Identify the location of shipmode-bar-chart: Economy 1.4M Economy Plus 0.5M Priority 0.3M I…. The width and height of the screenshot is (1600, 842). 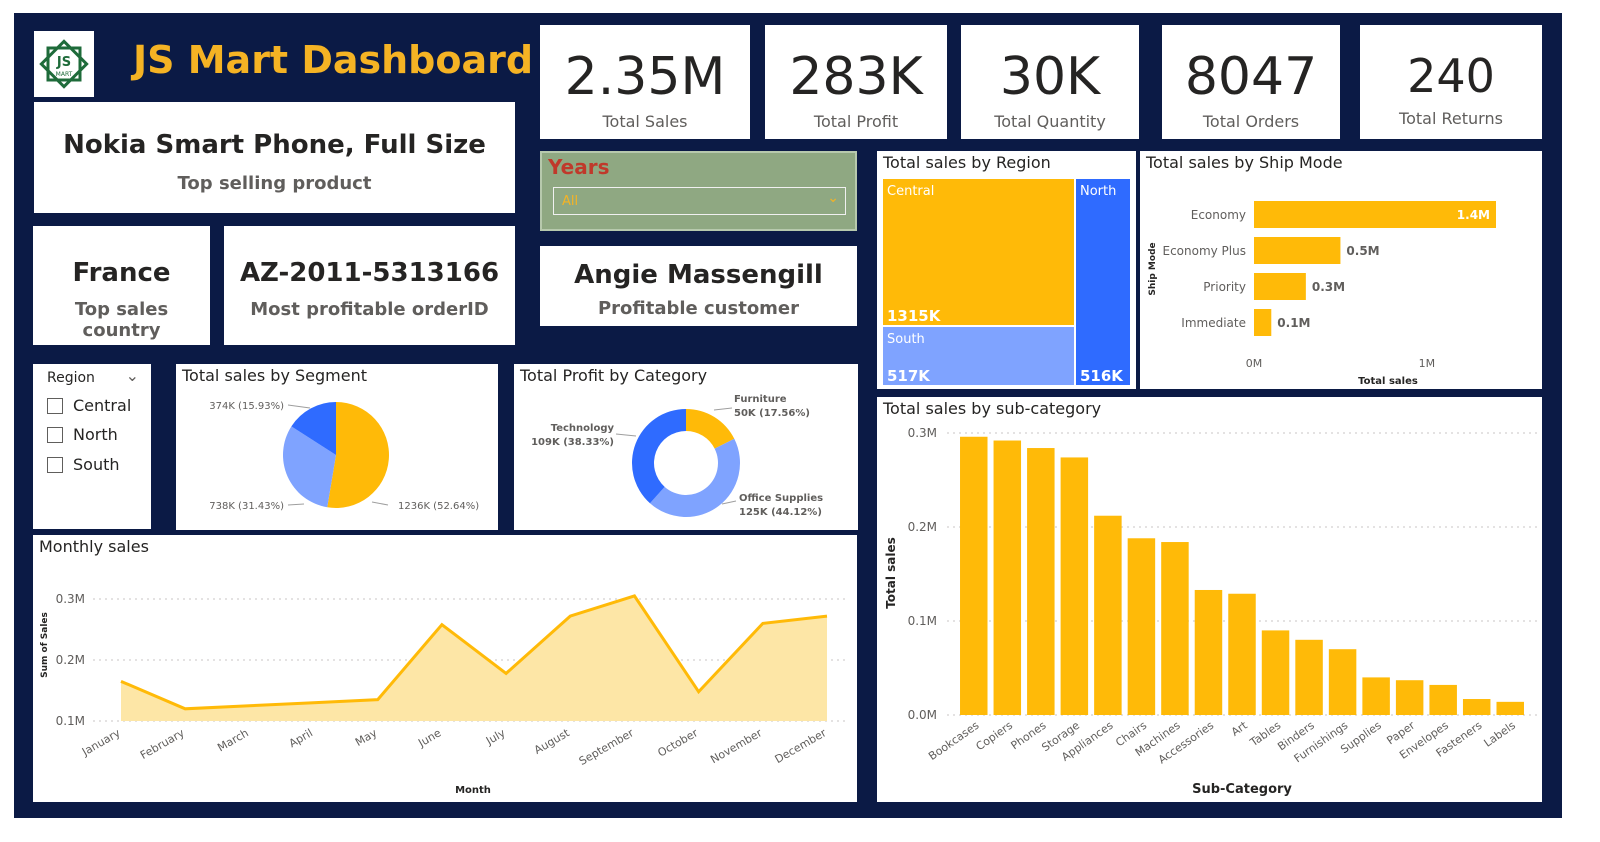
(1322, 294).